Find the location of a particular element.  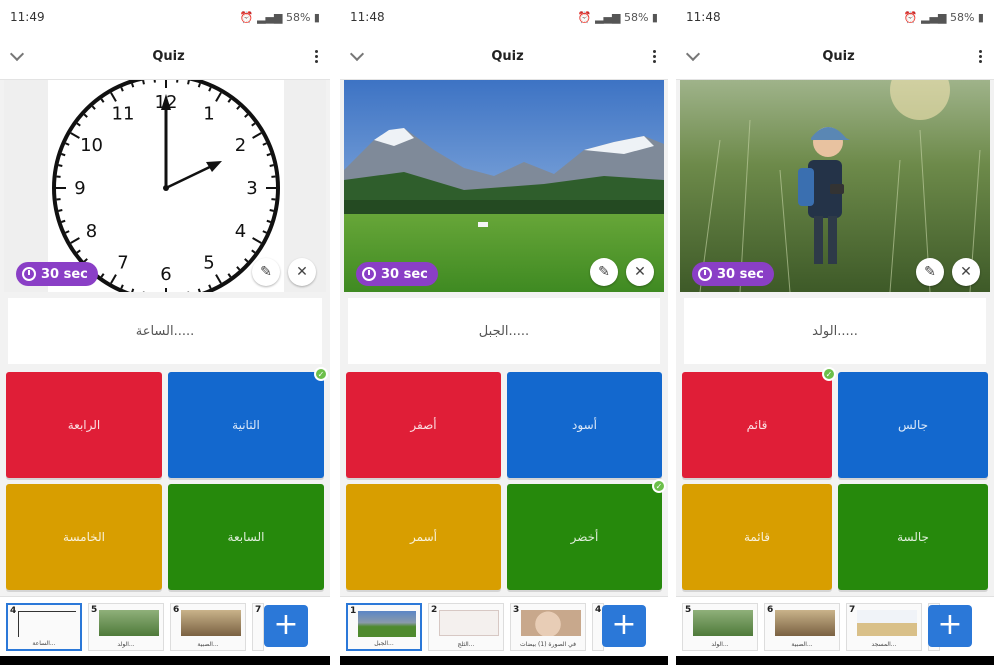

answer-green: أخضر ✓ is located at coordinates (586, 534).